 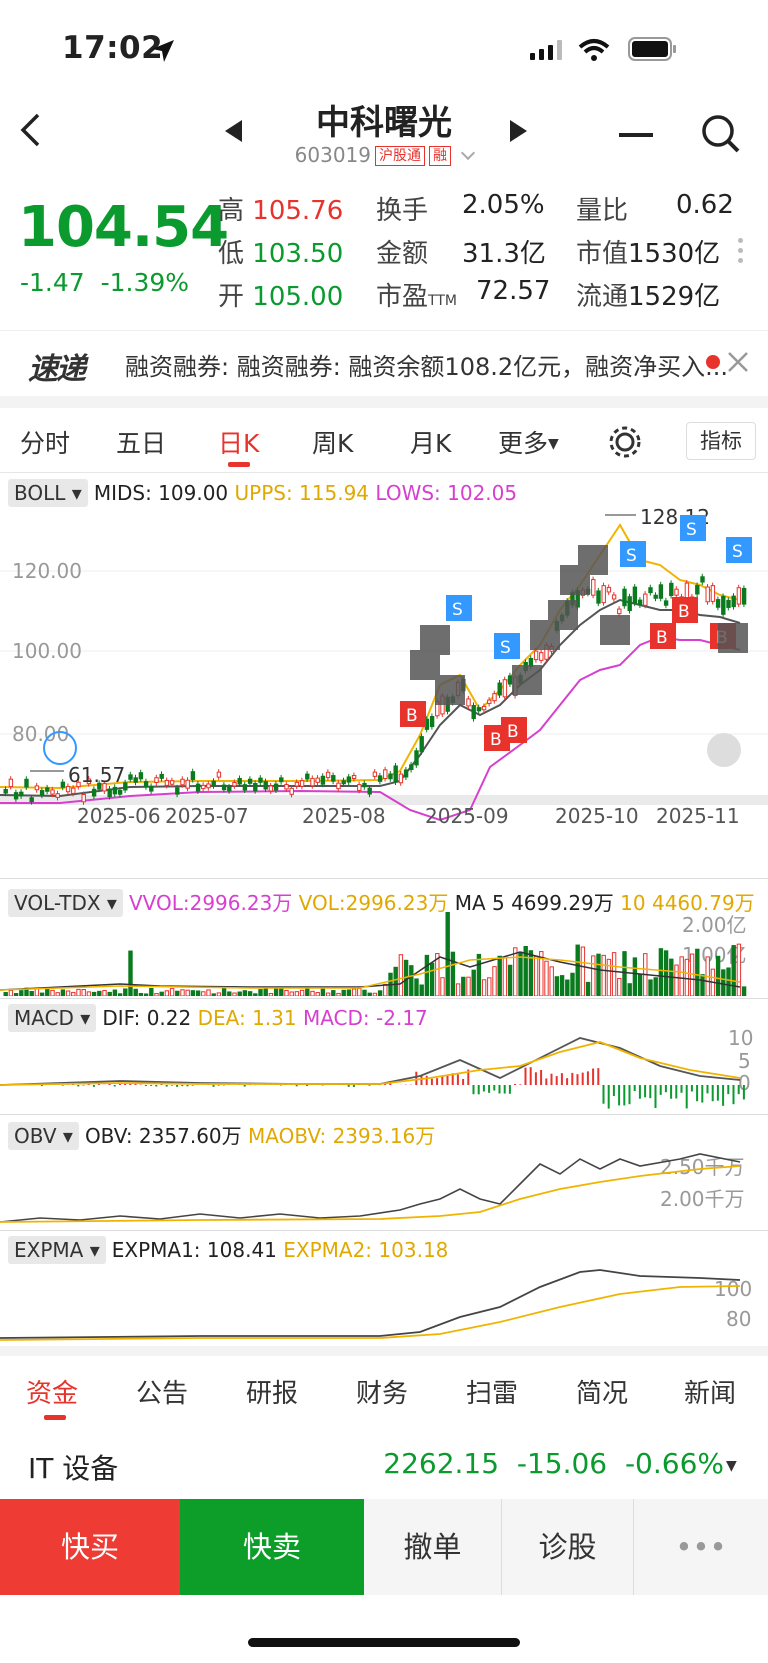 I want to click on boll-selector: BOLL ▾, so click(x=48, y=493).